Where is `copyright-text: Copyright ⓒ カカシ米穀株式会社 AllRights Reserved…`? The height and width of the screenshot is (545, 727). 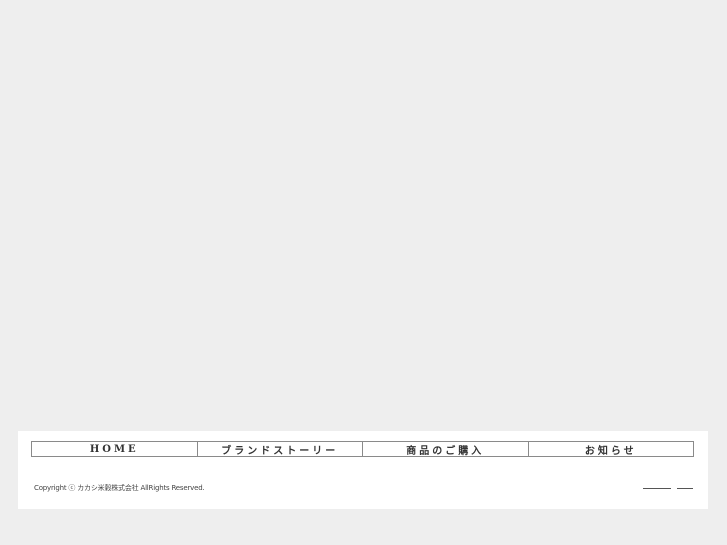 copyright-text: Copyright ⓒ カカシ米穀株式会社 AllRights Reserved… is located at coordinates (119, 488).